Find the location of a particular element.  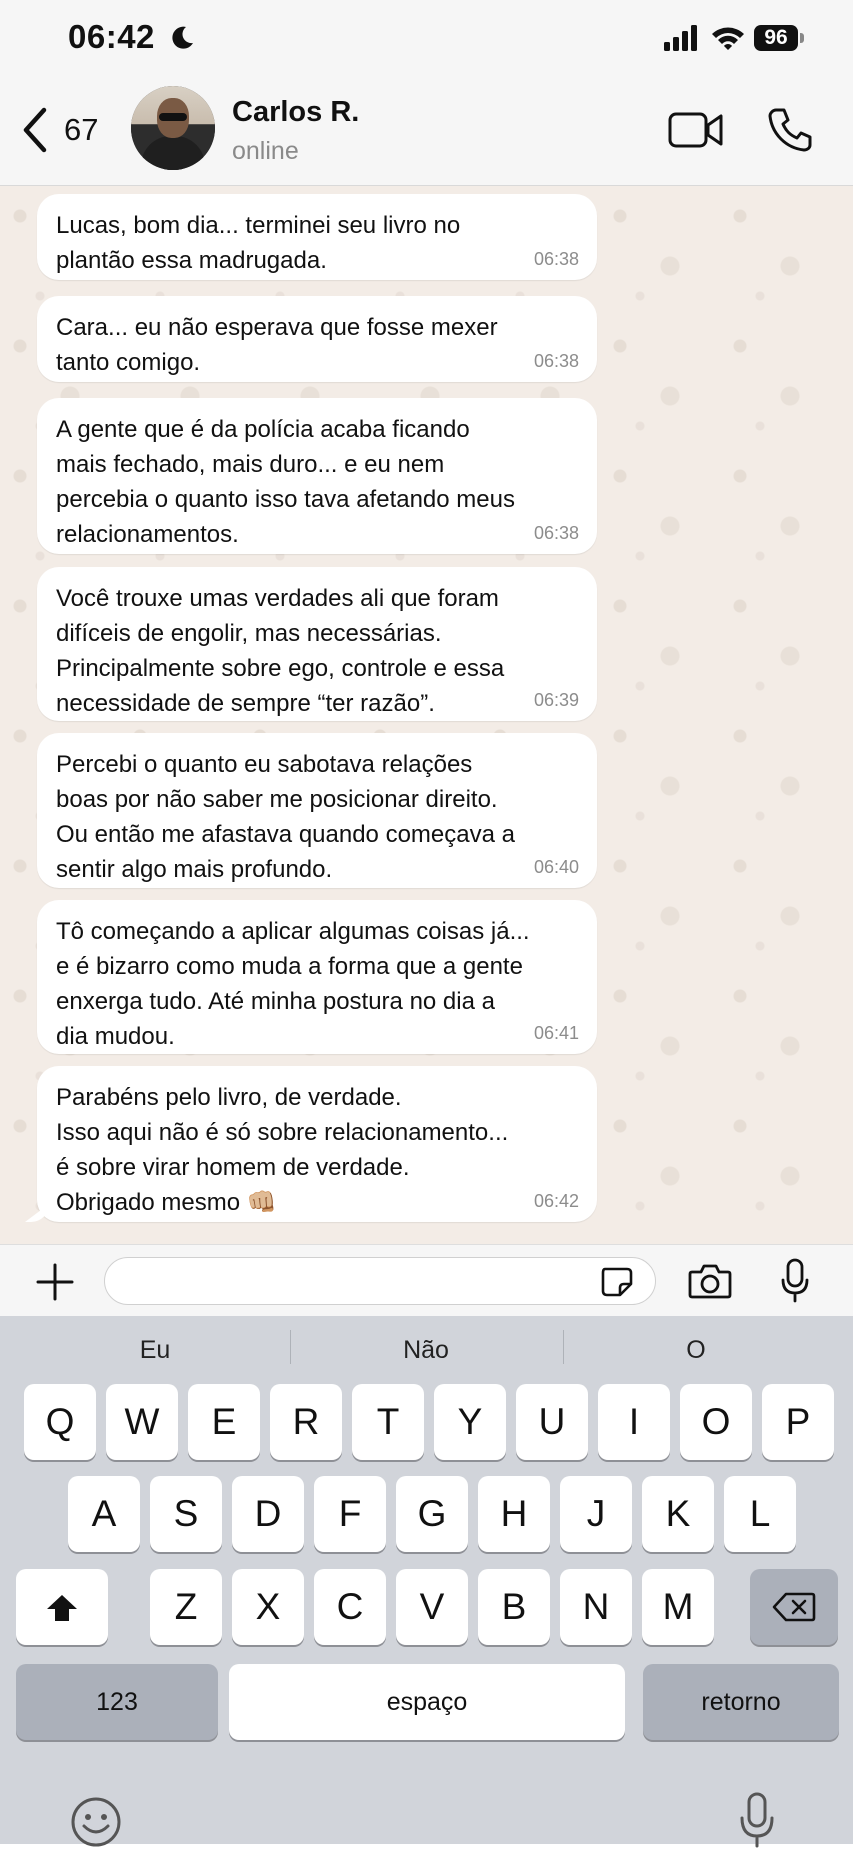

key-y: Y is located at coordinates (470, 1422).